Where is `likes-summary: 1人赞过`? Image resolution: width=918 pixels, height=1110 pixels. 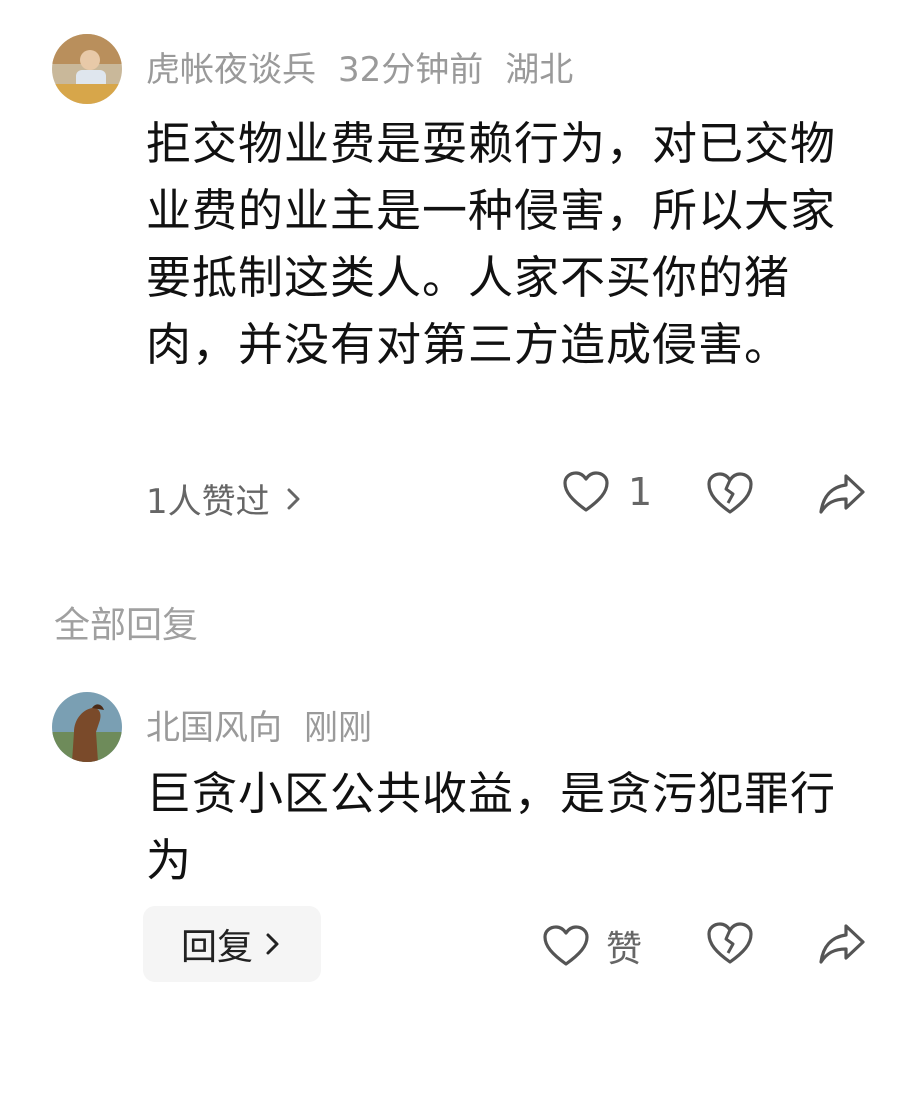
likes-summary: 1人赞过 is located at coordinates (225, 498).